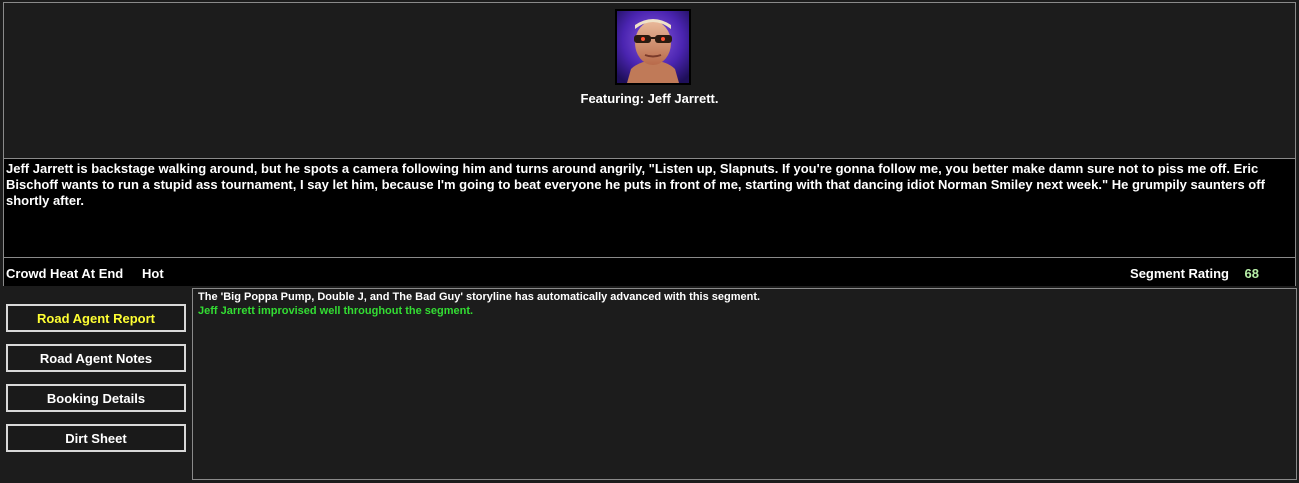 This screenshot has width=1299, height=483. What do you see at coordinates (1179, 273) in the screenshot?
I see `segment-rating-label: Segment Rating` at bounding box center [1179, 273].